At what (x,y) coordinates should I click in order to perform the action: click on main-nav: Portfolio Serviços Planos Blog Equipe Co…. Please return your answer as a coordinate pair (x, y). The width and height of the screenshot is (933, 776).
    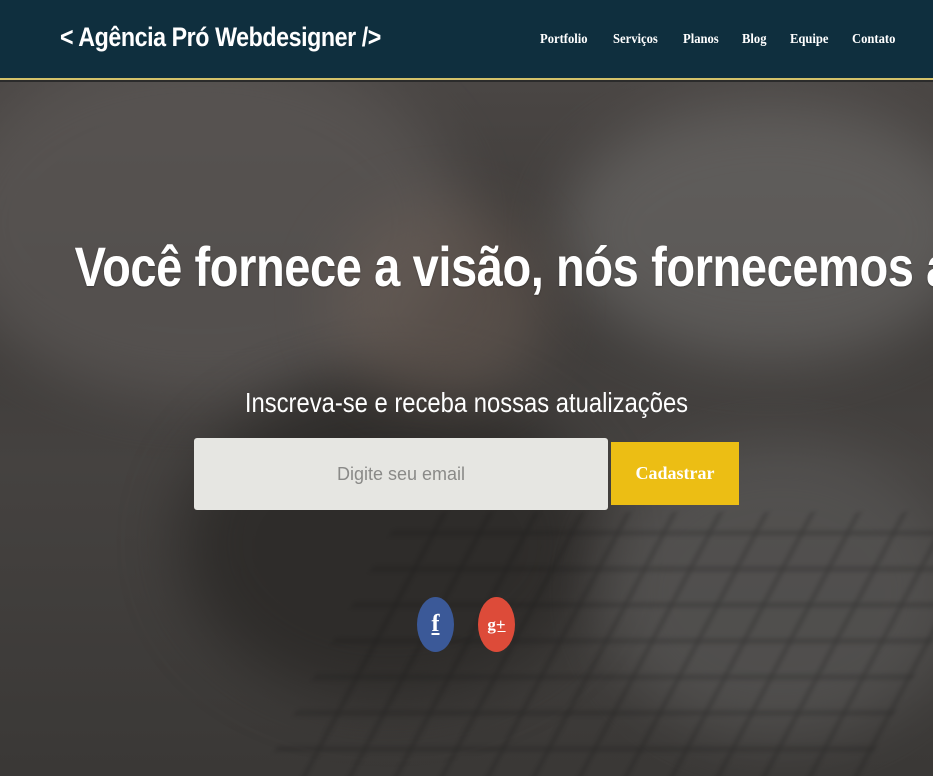
    Looking at the image, I should click on (720, 40).